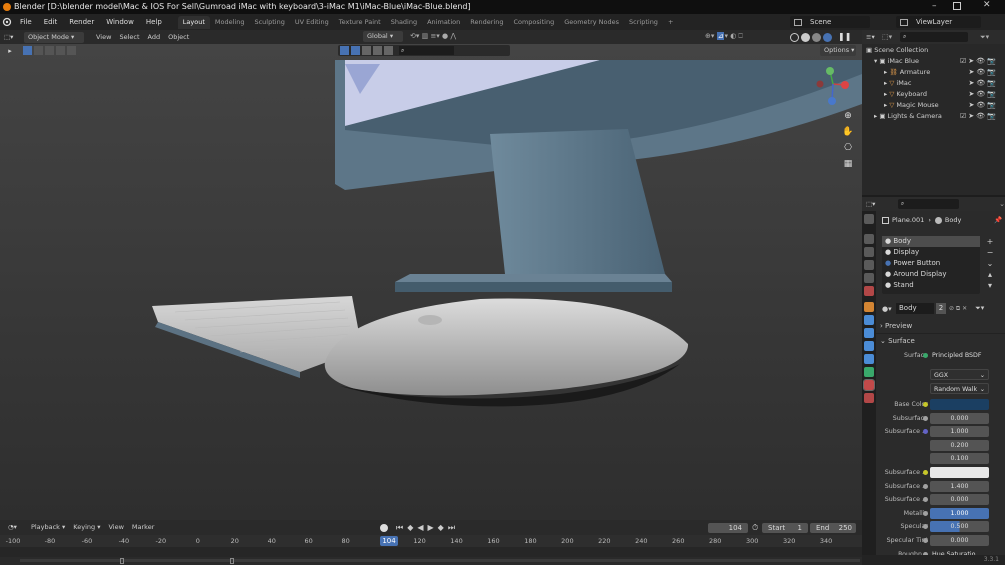  Describe the element at coordinates (10, 50) in the screenshot. I see `toolbar-toggle-icon: ▸` at that location.